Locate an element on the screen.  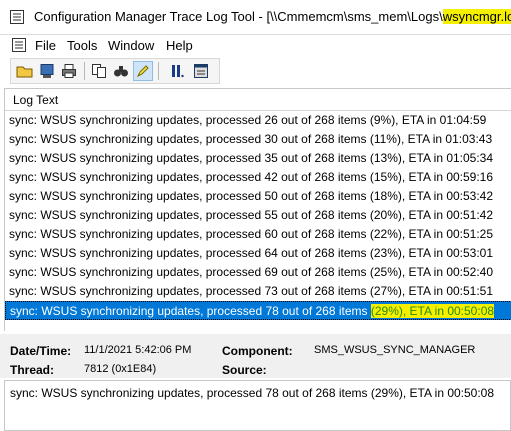
toolbar is located at coordinates (115, 71).